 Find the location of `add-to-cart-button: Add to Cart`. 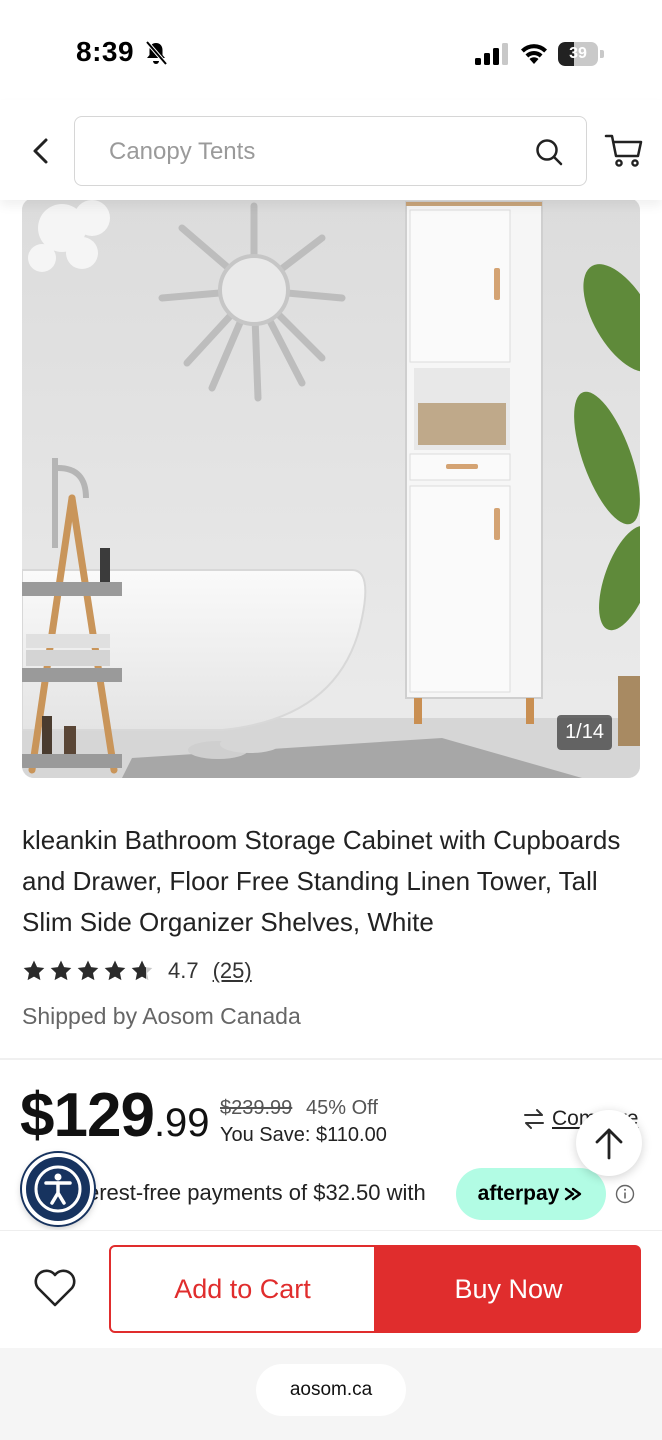

add-to-cart-button: Add to Cart is located at coordinates (242, 1289).